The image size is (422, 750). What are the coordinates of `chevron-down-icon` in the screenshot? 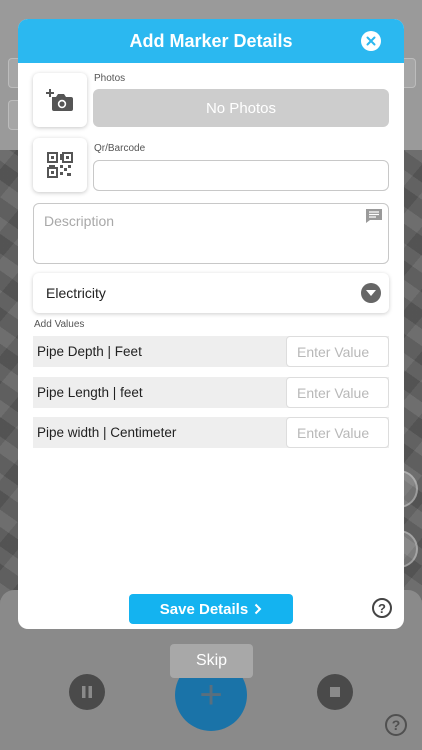 It's located at (371, 293).